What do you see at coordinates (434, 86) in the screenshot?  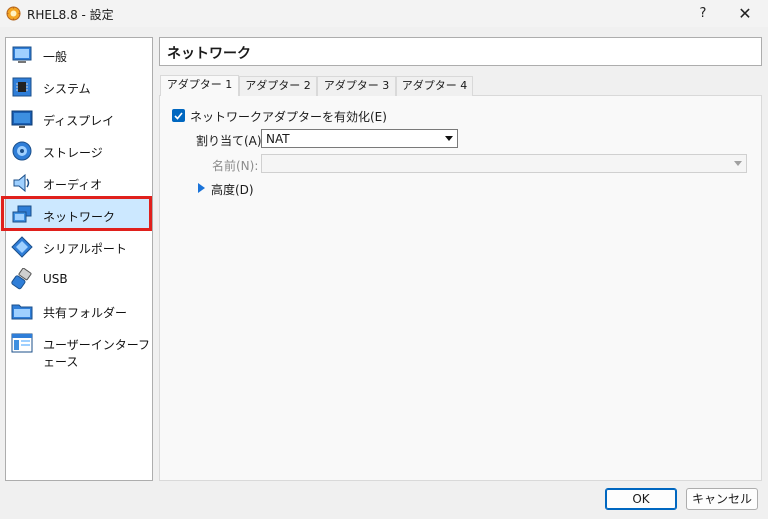 I see `tab-adapter-4: アダプター 4` at bounding box center [434, 86].